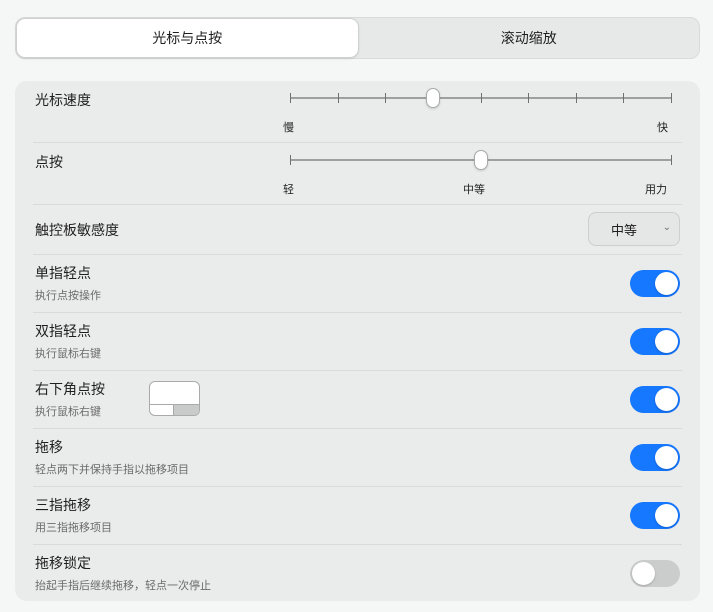 Image resolution: width=713 pixels, height=612 pixels. What do you see at coordinates (357, 516) in the screenshot?
I see `three-finger-drag-row: 三指拖移 用三指拖移项目` at bounding box center [357, 516].